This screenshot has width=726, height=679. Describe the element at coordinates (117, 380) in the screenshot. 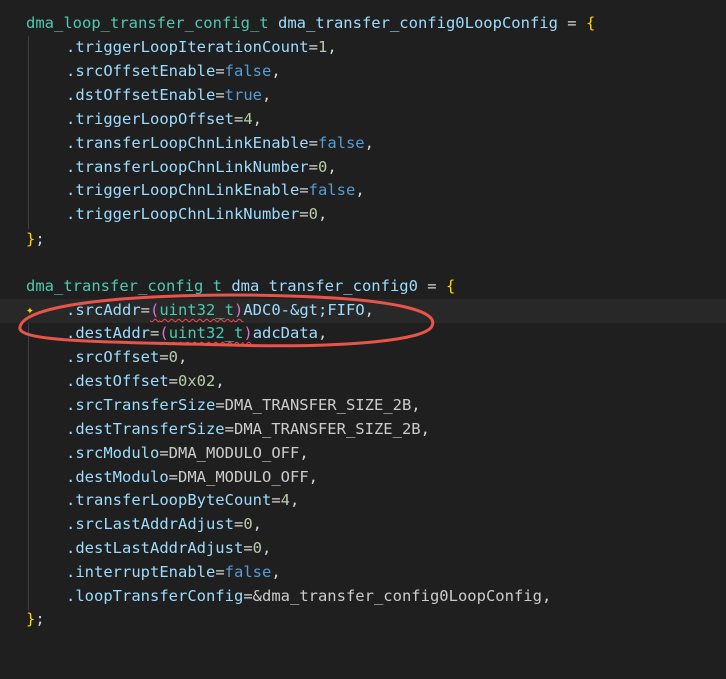

I see `field-key: .destOffset` at that location.